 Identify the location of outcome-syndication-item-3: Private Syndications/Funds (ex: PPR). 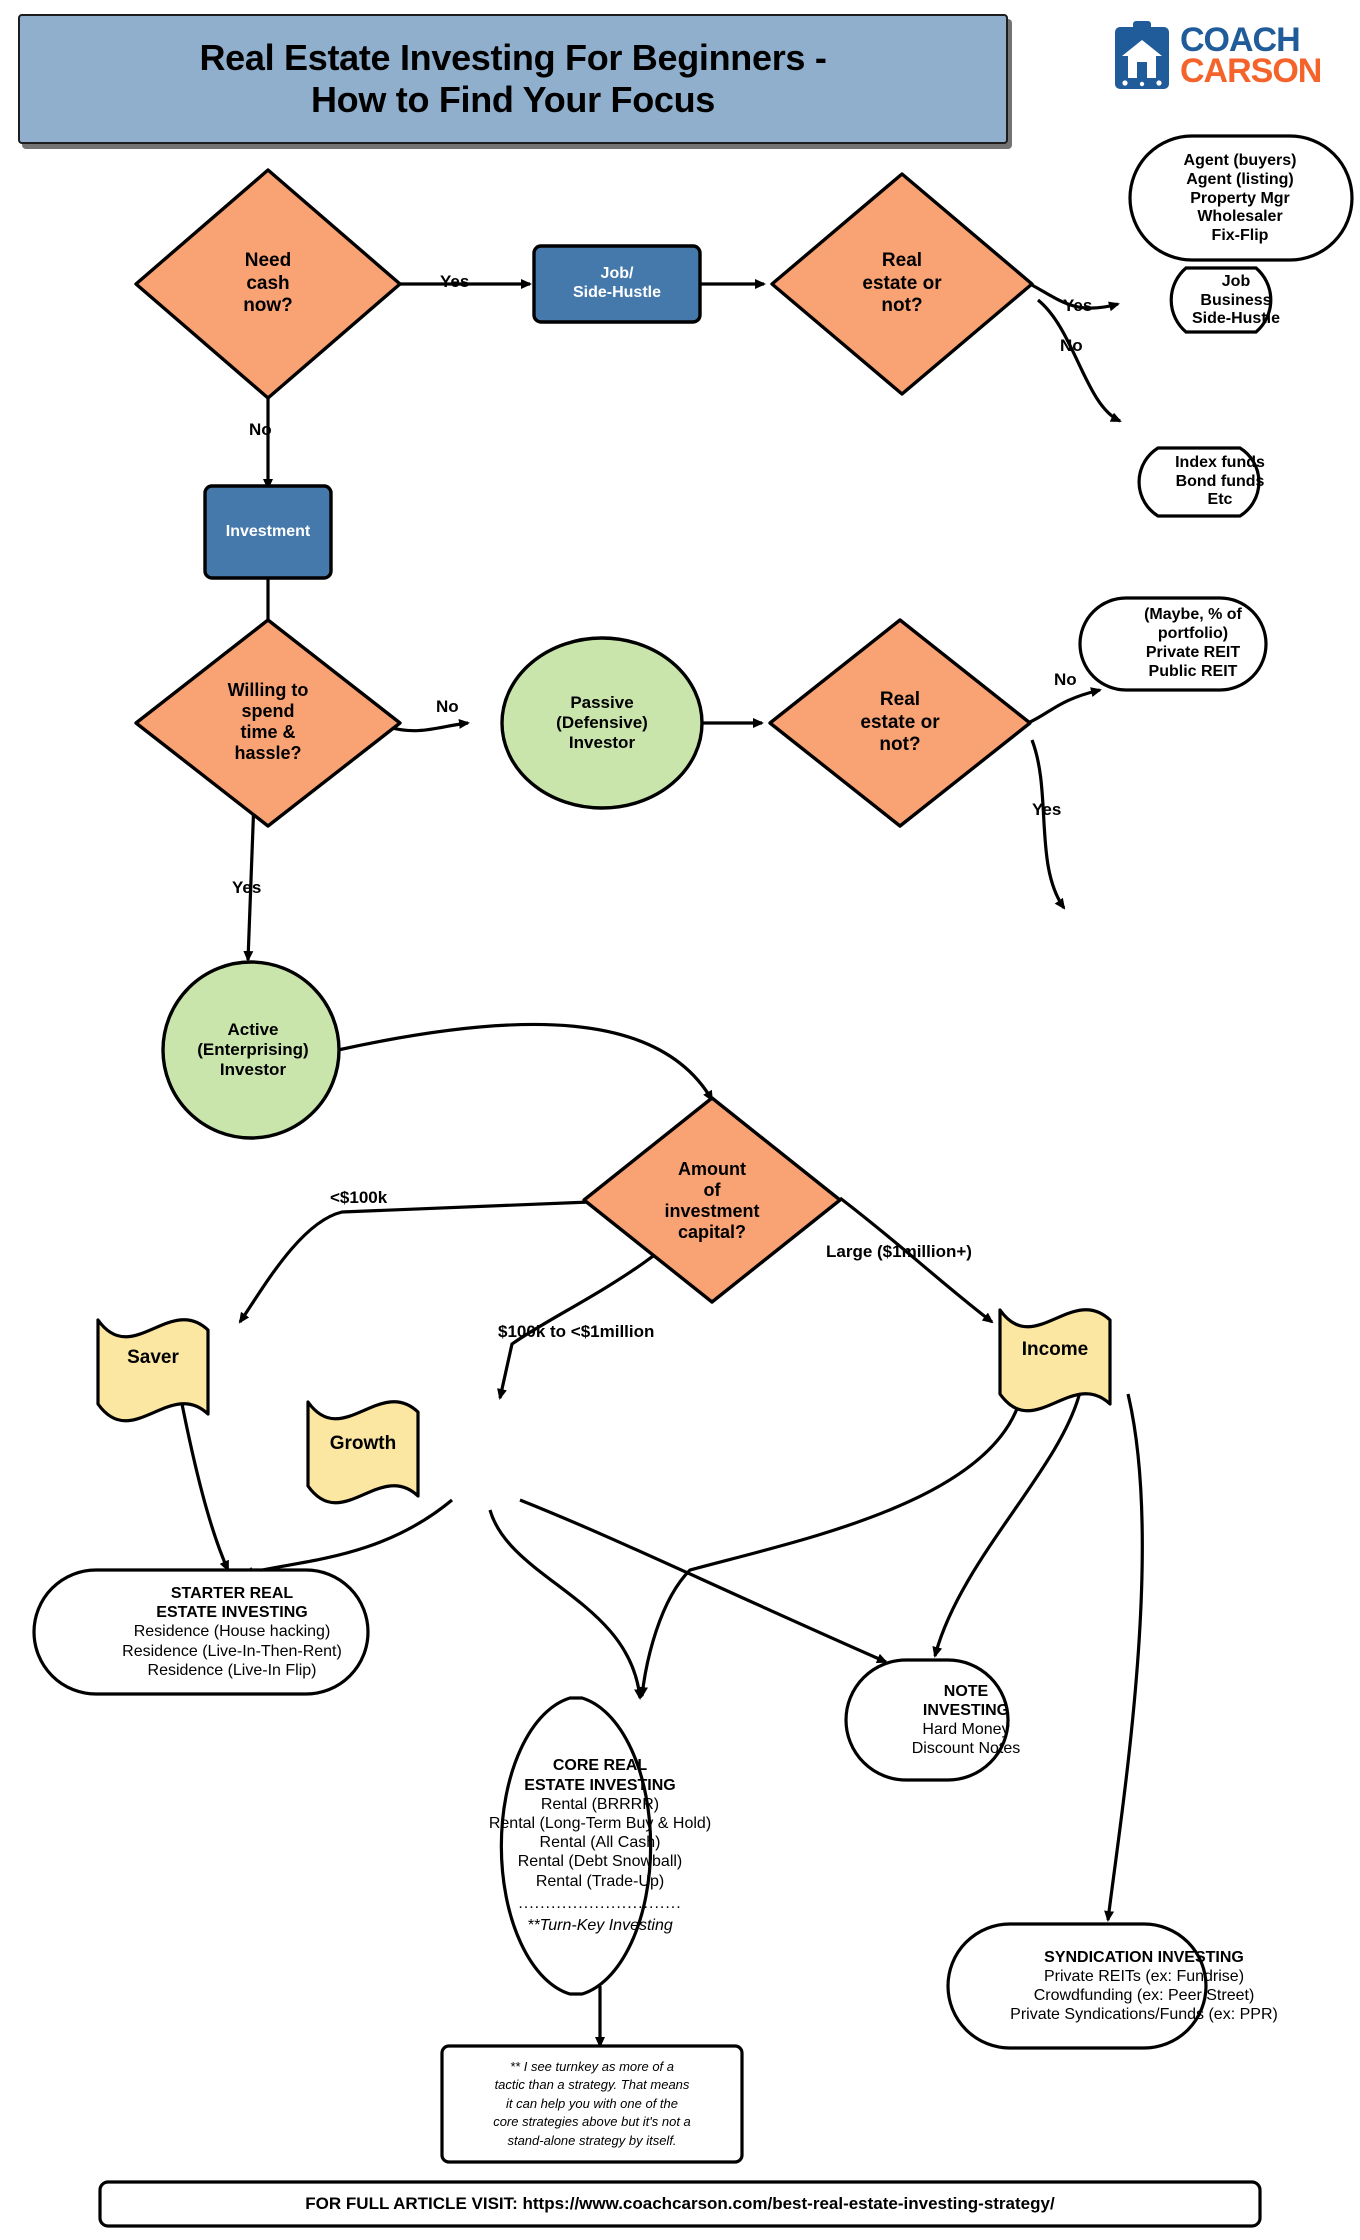
(1144, 2015).